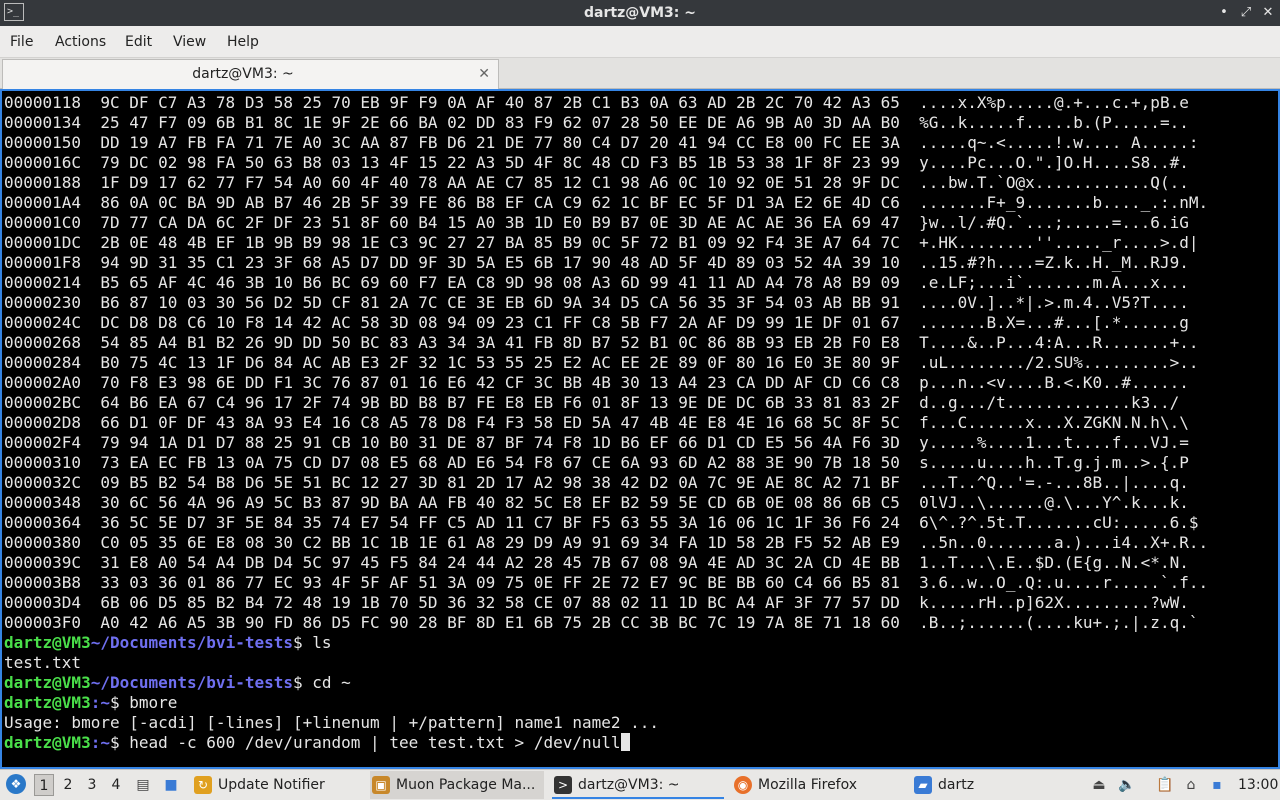 This screenshot has width=1280, height=800. I want to click on network-icon: ⌂, so click(1191, 785).